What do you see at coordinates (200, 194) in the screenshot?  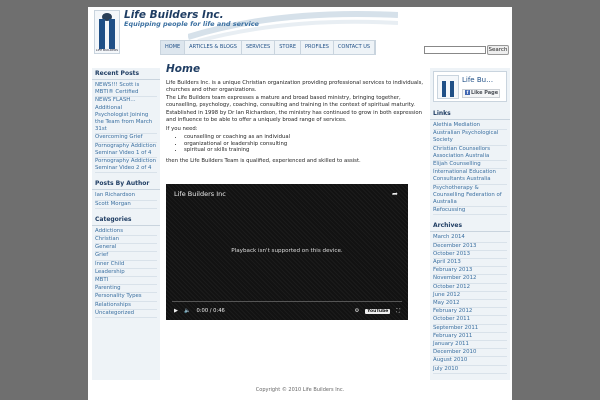 I see `video-title: Life Builders Inc` at bounding box center [200, 194].